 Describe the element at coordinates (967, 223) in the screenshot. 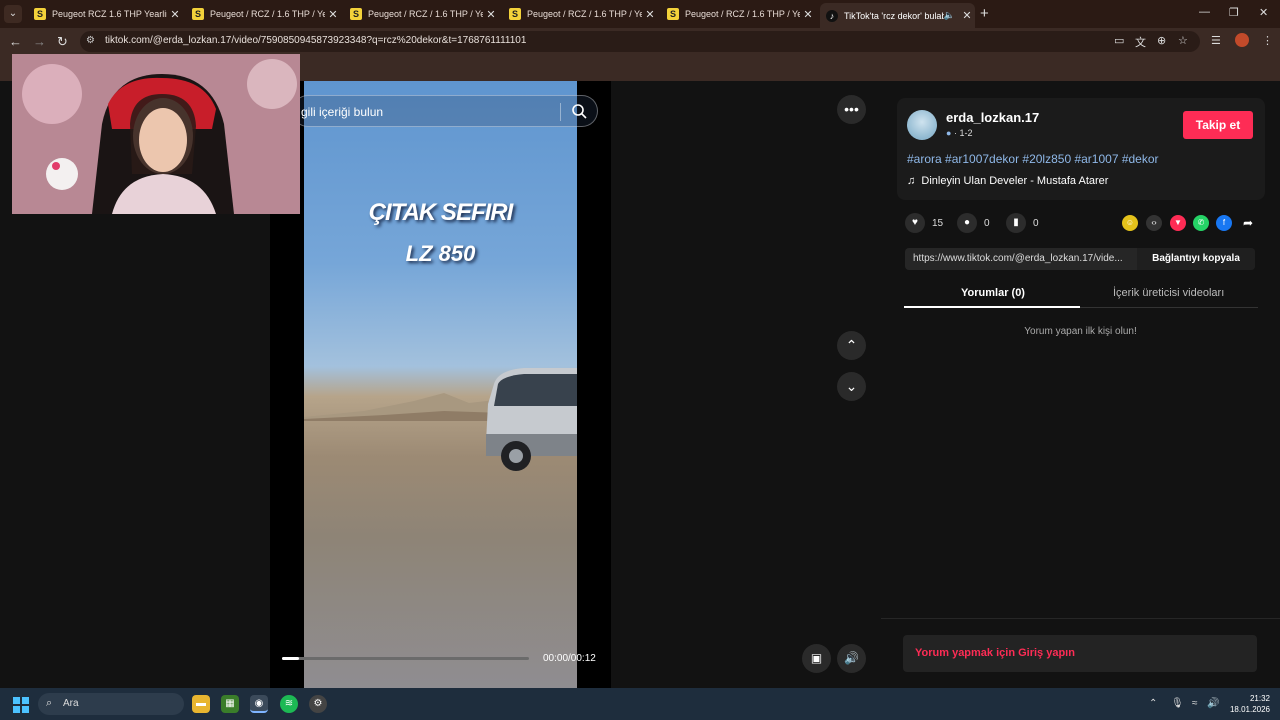

I see `comment-icon: ●` at that location.